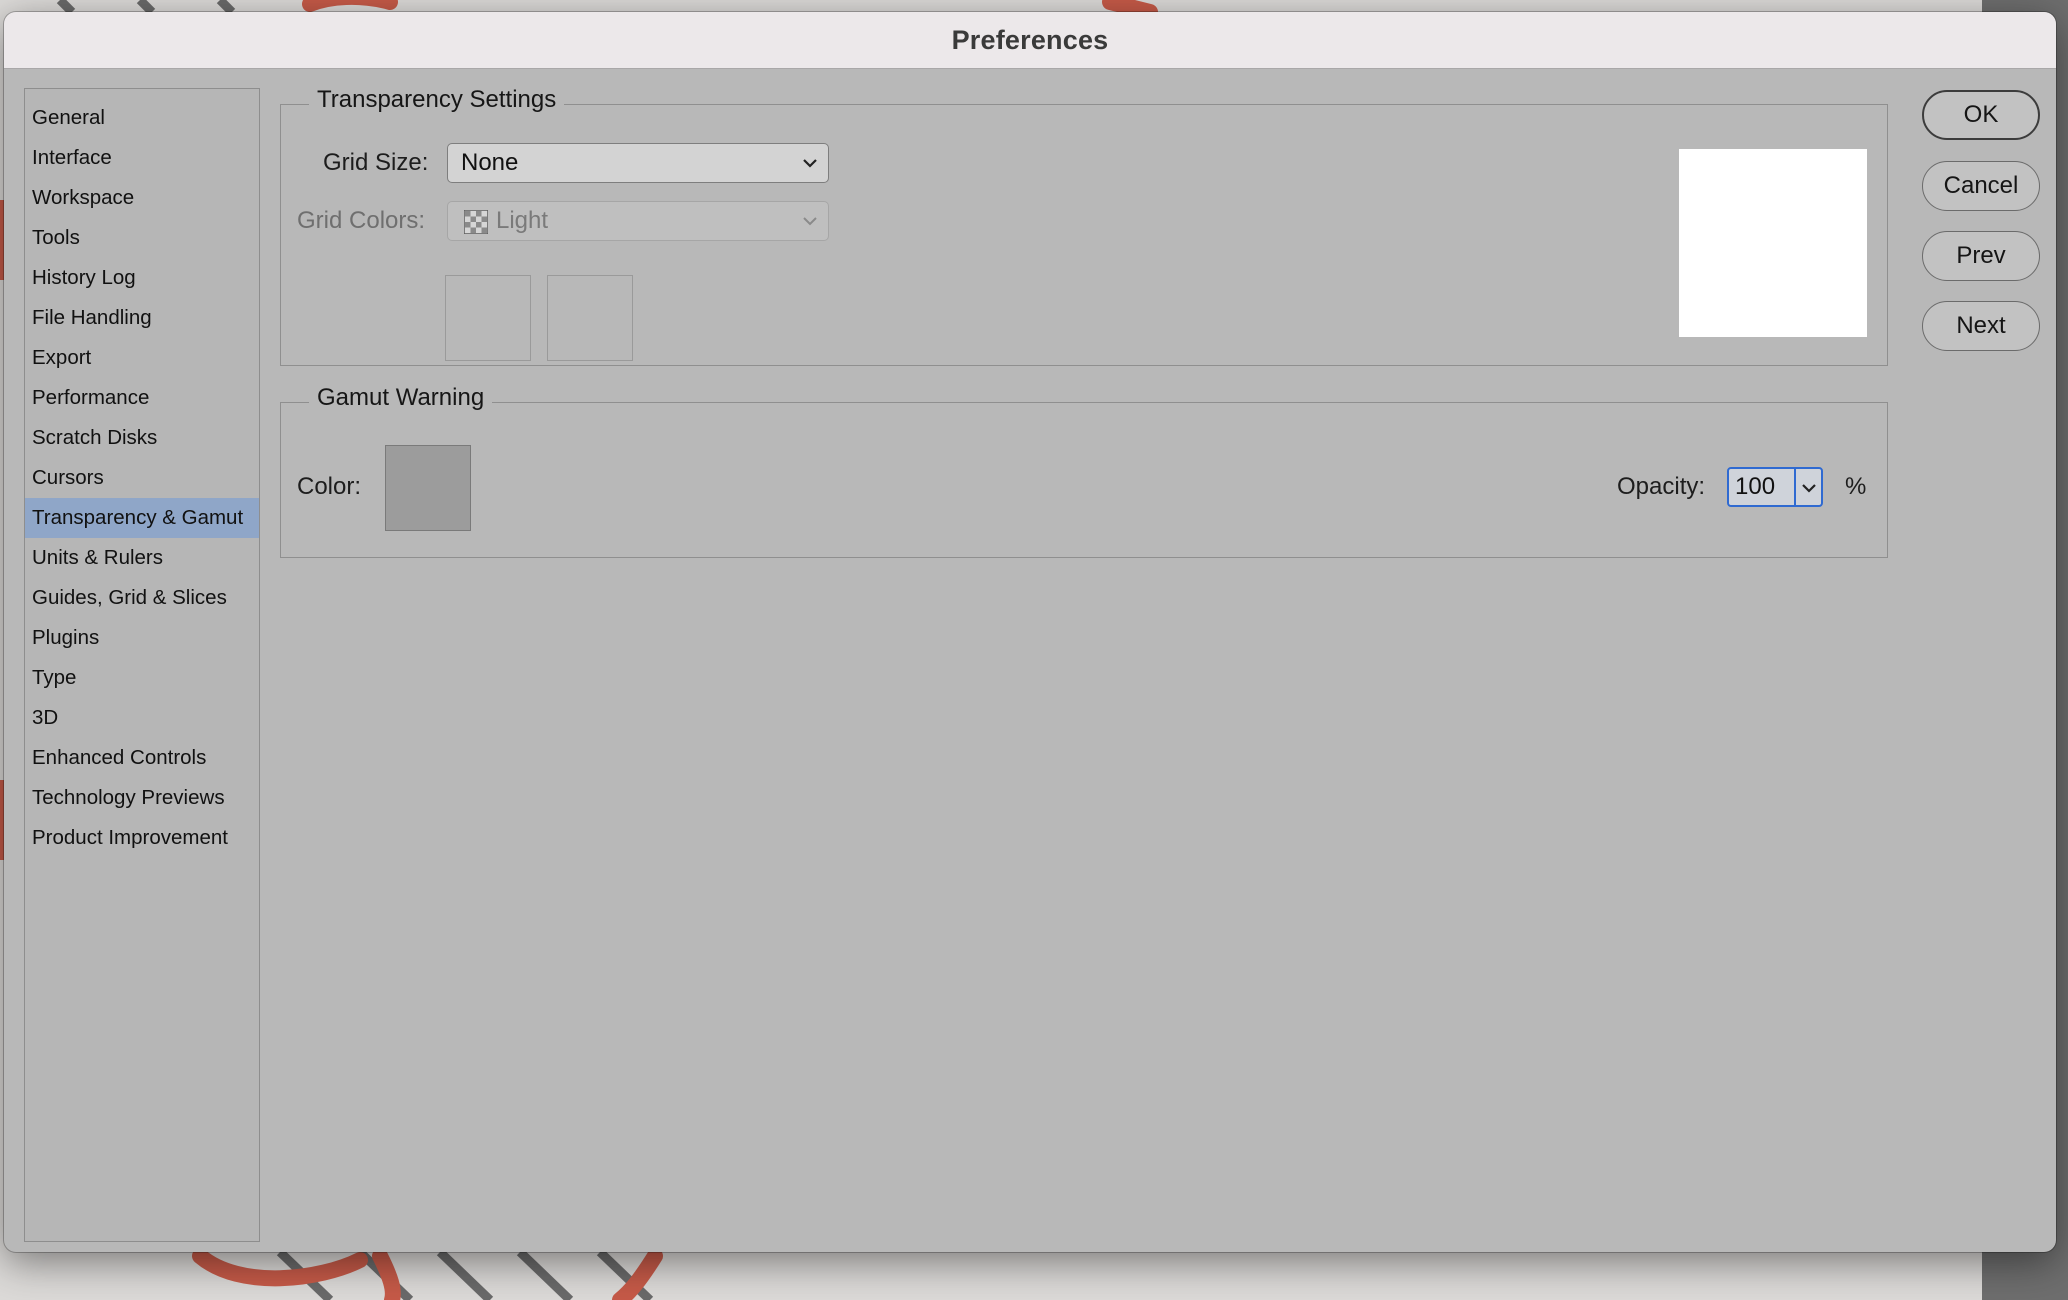 Image resolution: width=2068 pixels, height=1300 pixels. I want to click on opacity-dropdown-button, so click(1807, 487).